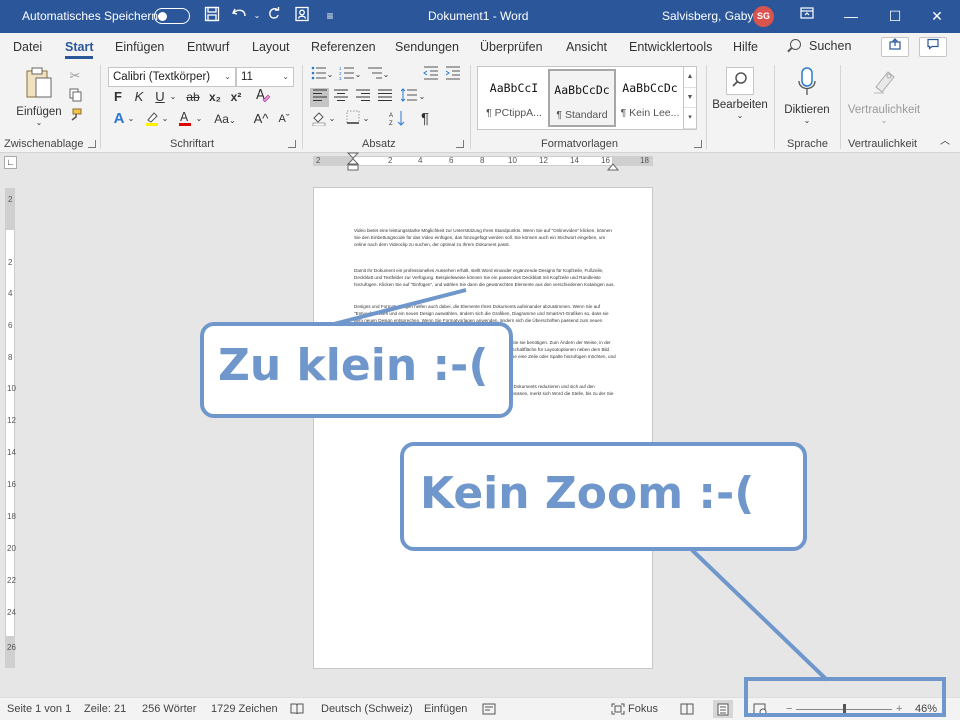 Image resolution: width=960 pixels, height=720 pixels. I want to click on callout-no-zoom: Kein Zoom :-(, so click(603, 496).